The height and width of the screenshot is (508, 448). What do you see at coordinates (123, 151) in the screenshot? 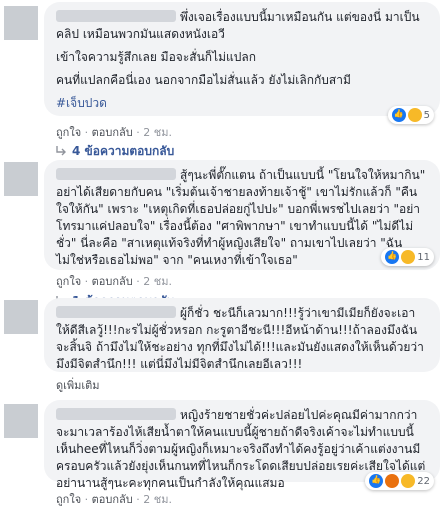
I see `replies-label: 4 ข้อความตอบกลับ` at bounding box center [123, 151].